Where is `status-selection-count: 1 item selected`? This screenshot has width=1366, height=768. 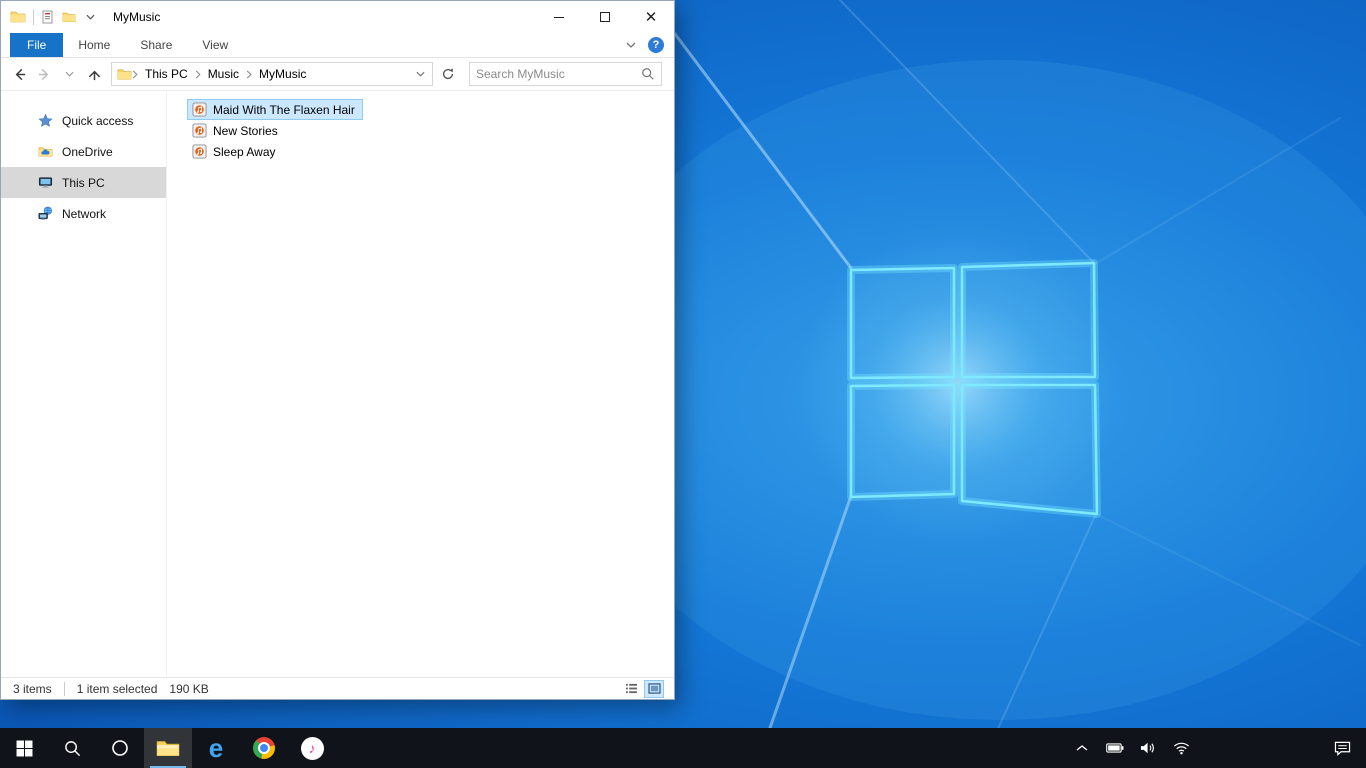
status-selection-count: 1 item selected is located at coordinates (117, 688).